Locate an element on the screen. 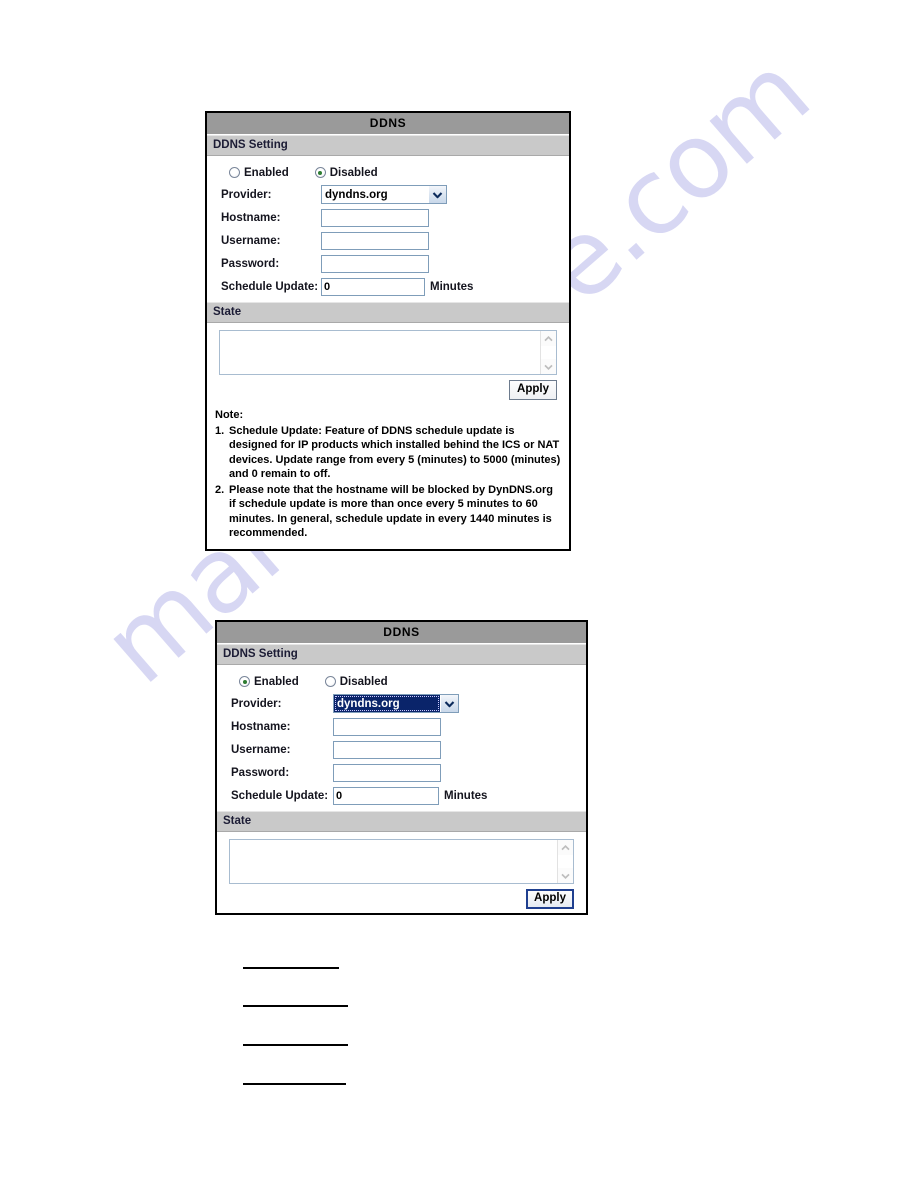 The height and width of the screenshot is (1188, 918). note-item-number: 2. is located at coordinates (220, 489).